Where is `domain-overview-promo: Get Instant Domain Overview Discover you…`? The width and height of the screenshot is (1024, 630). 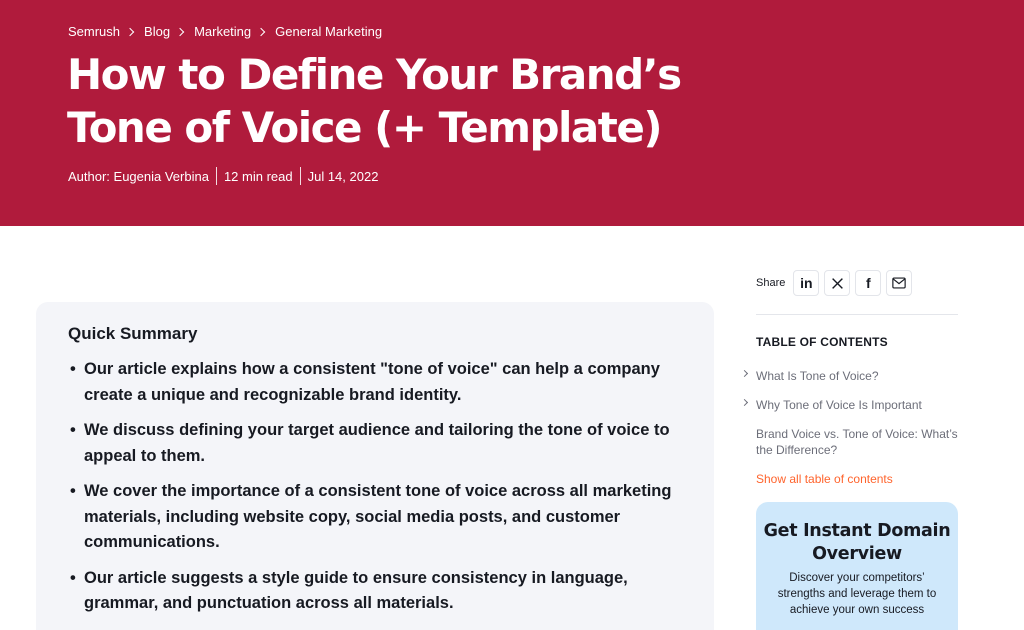
domain-overview-promo: Get Instant Domain Overview Discover you… is located at coordinates (857, 566).